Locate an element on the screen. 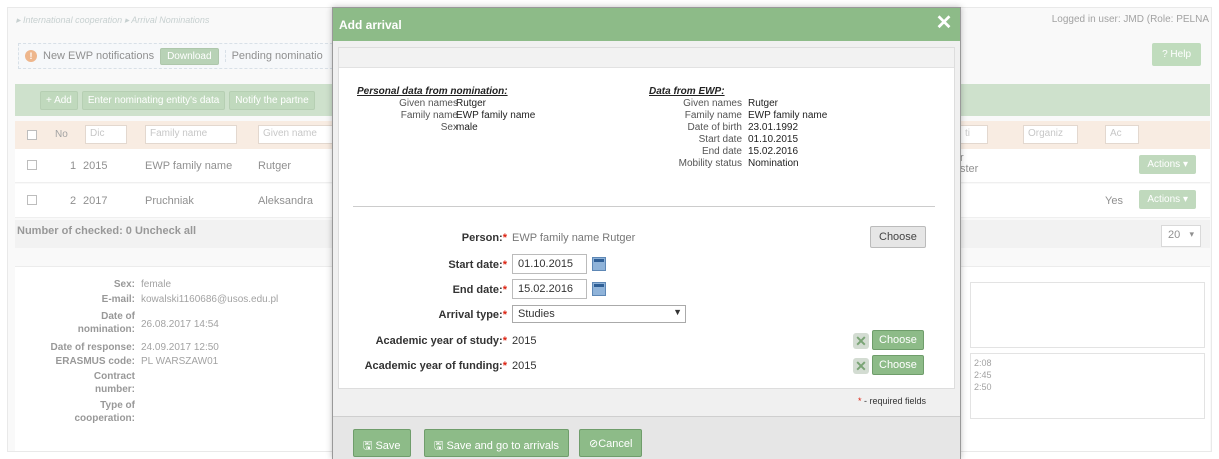  personal-family-value: EWP family name is located at coordinates (496, 115).